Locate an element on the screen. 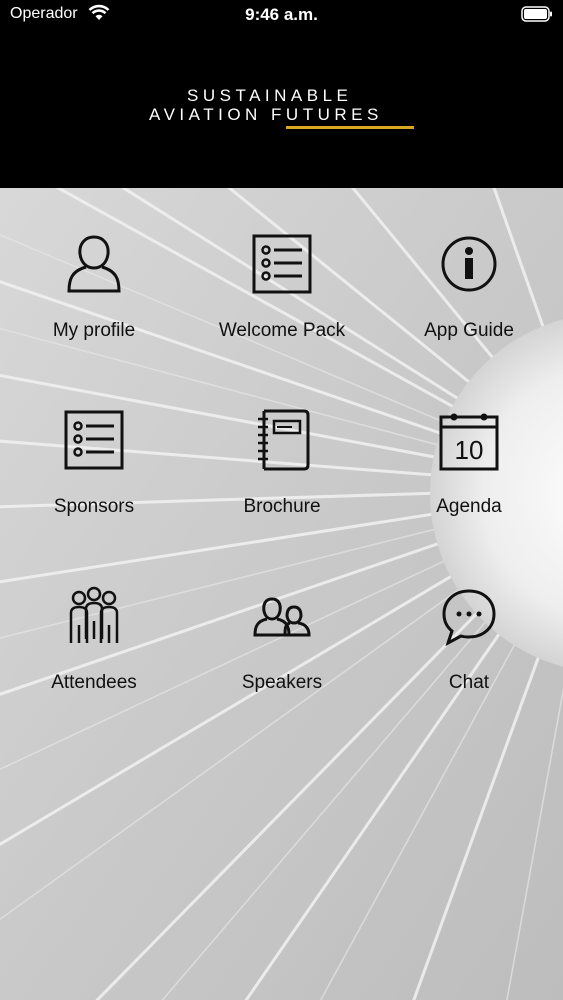 Image resolution: width=563 pixels, height=1000 pixels. menu-tile-agenda: 10 Agenda is located at coordinates (469, 452).